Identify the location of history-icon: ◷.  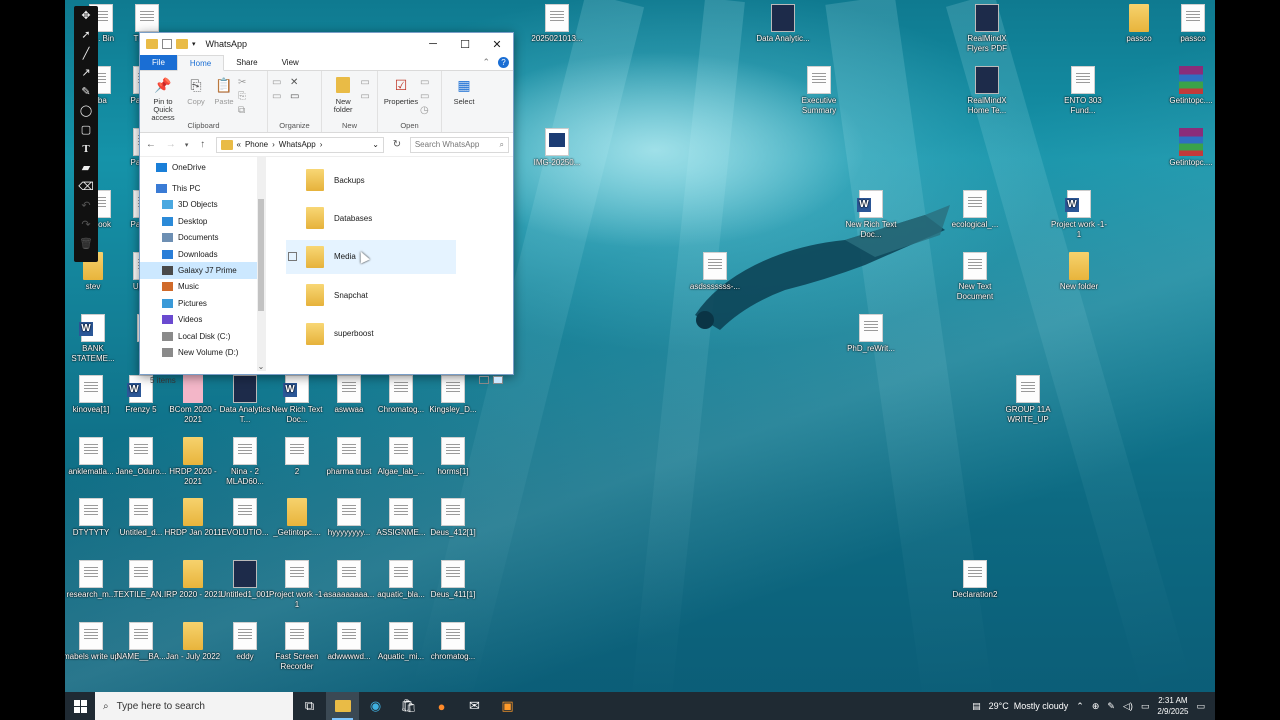
(427, 110).